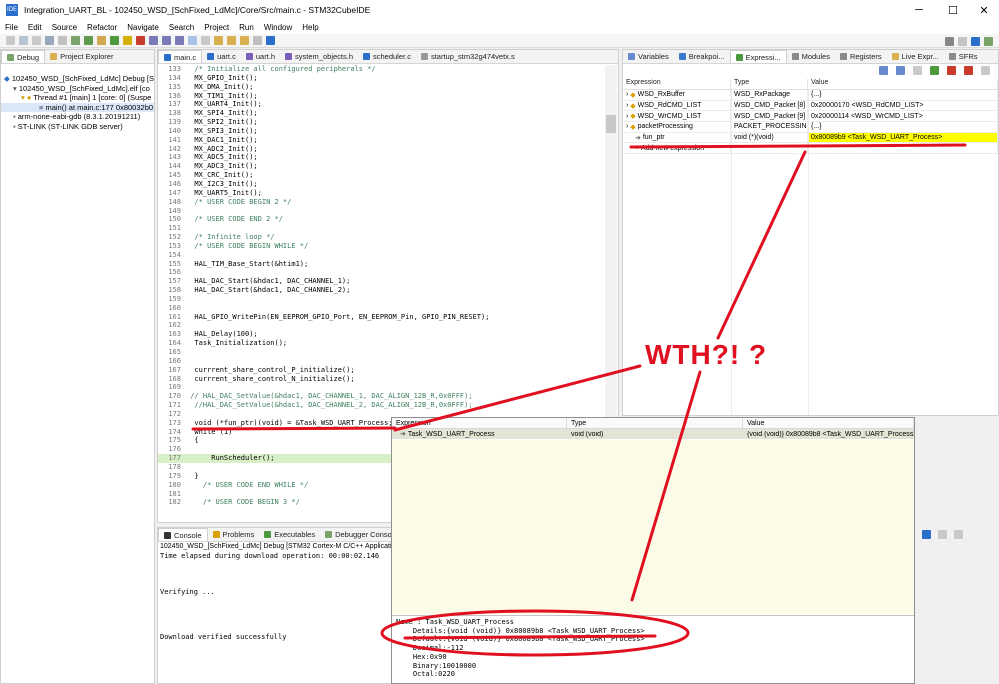  I want to click on underline-fun-ptr-value, so click(798, 146).